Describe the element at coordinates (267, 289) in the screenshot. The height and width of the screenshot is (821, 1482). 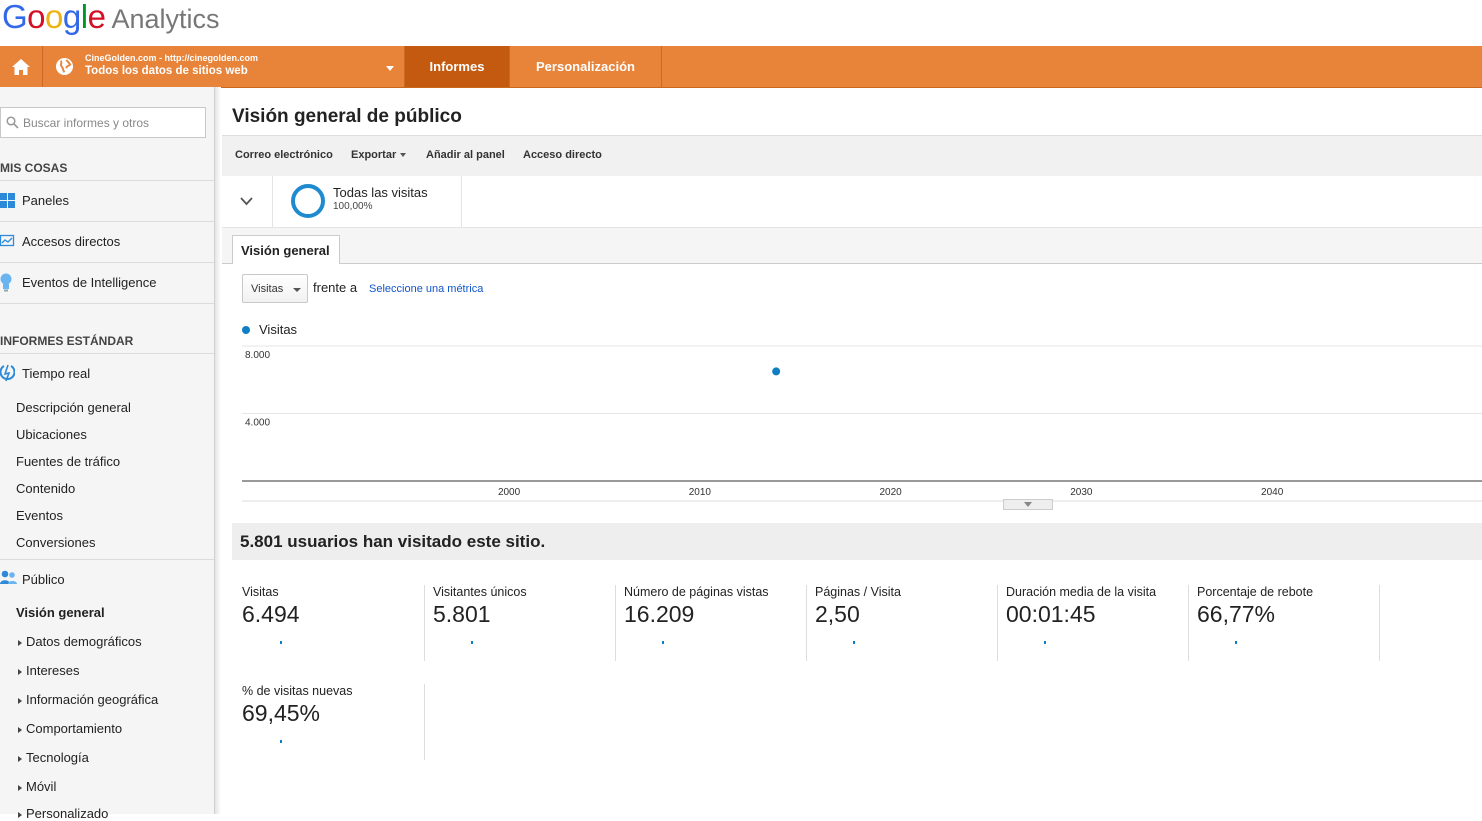
I see `metric-select-value: Visitas` at that location.